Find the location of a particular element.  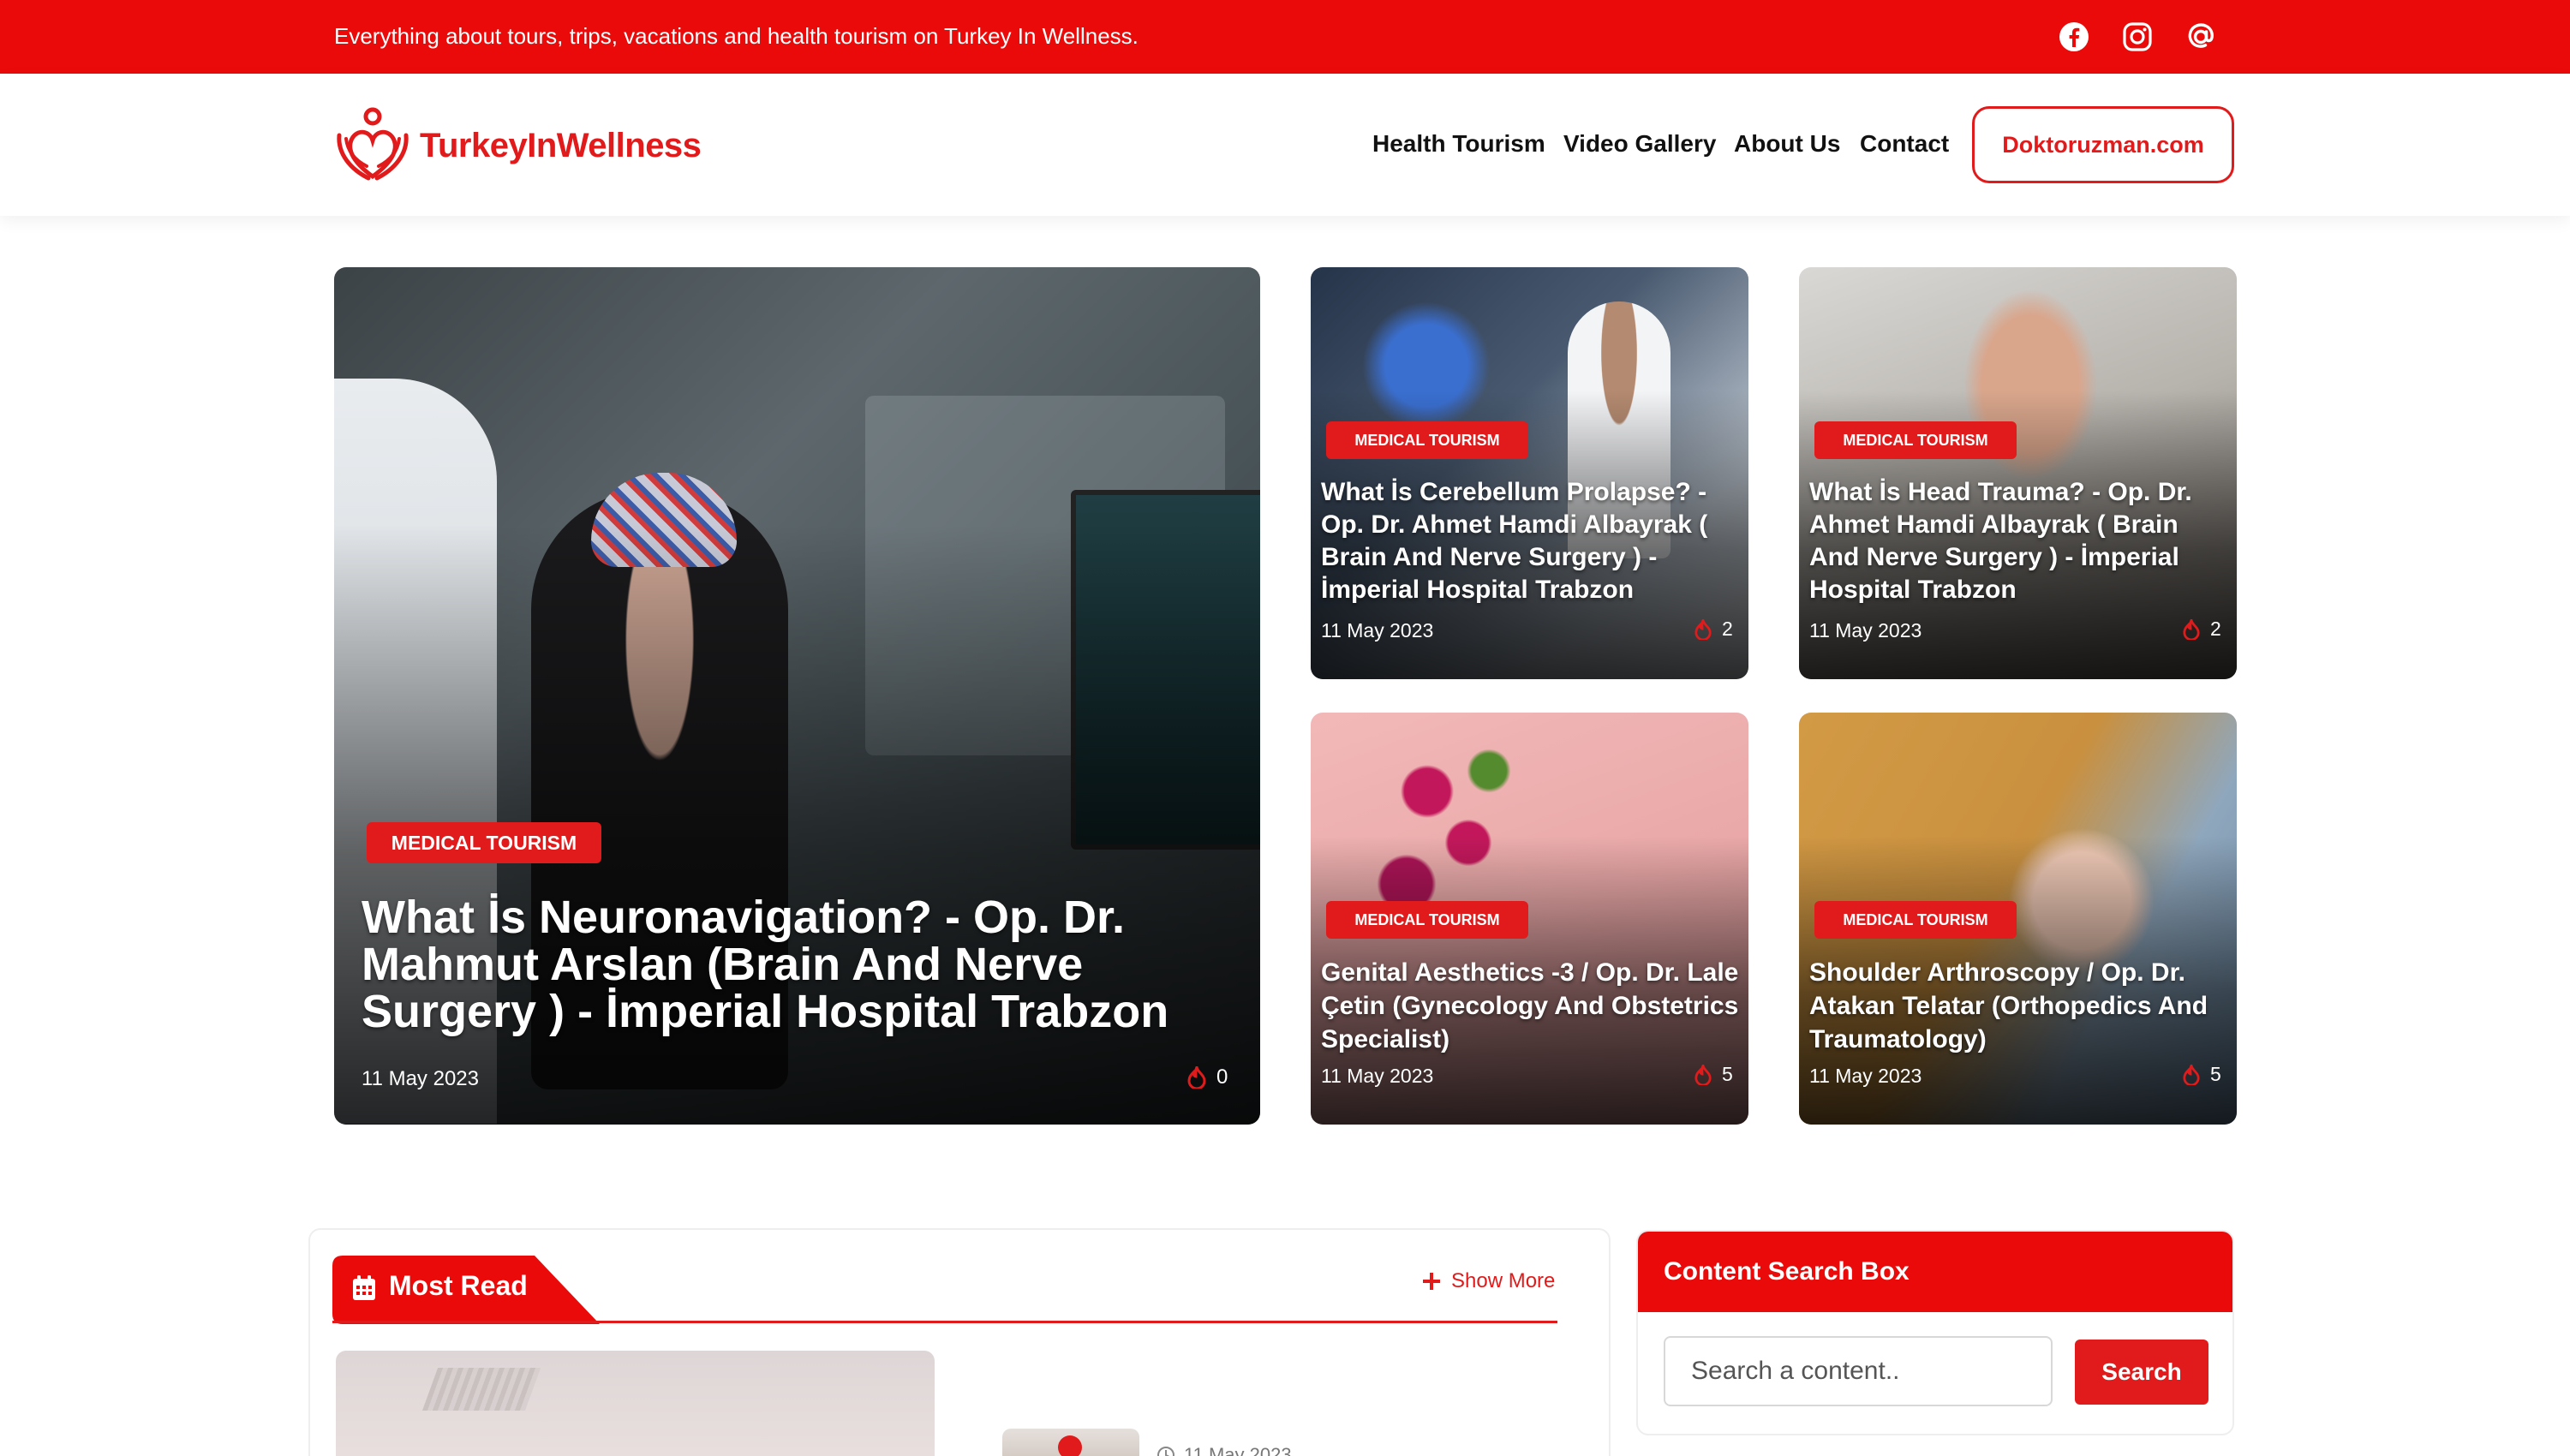

nav-video-gallery: Video Gallery is located at coordinates (1639, 147).